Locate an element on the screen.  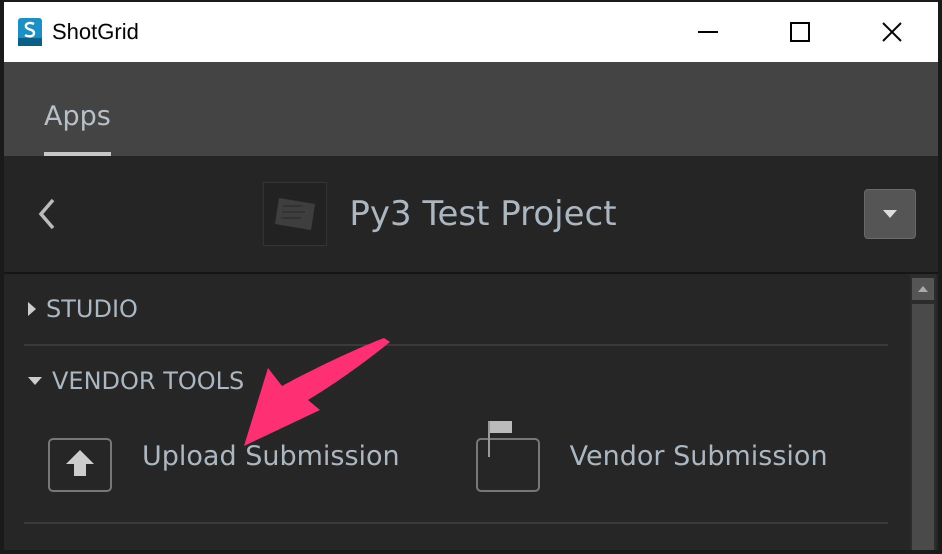
scrollbar is located at coordinates (923, 412).